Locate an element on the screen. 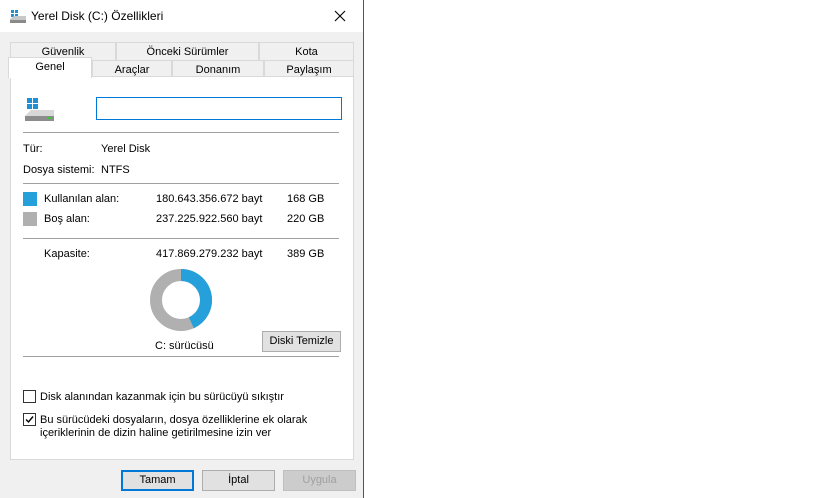  disk-usage-donut is located at coordinates (181, 300).